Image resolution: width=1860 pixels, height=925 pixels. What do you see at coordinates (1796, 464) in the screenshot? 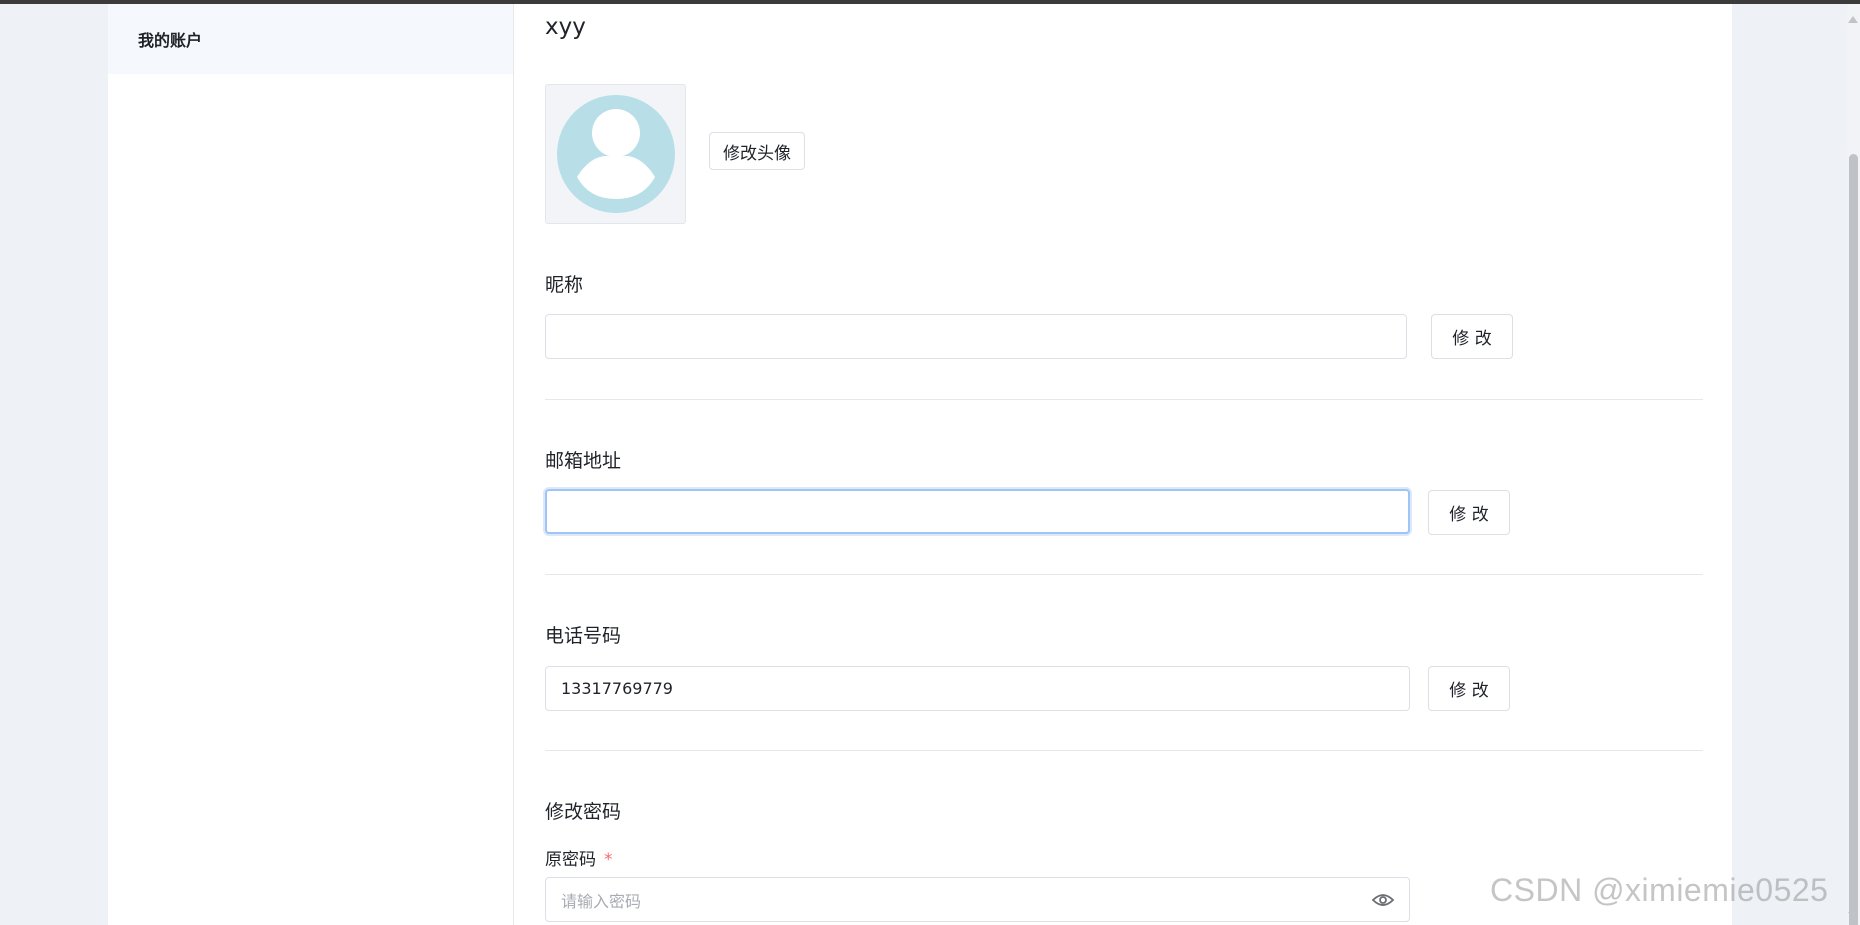
I see `right-gutter` at bounding box center [1796, 464].